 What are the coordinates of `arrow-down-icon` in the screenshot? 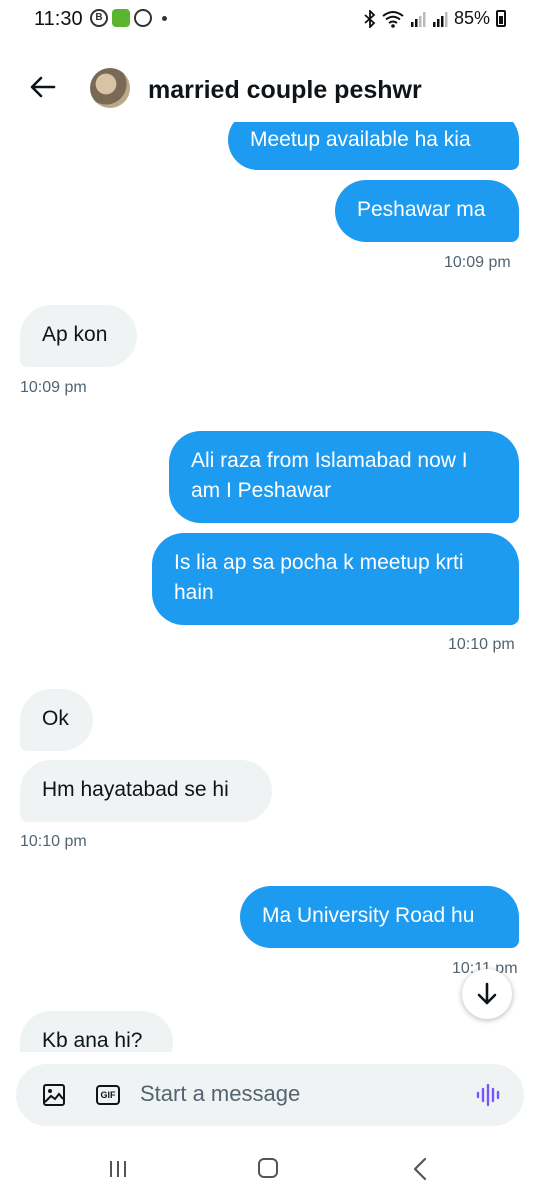 It's located at (487, 993).